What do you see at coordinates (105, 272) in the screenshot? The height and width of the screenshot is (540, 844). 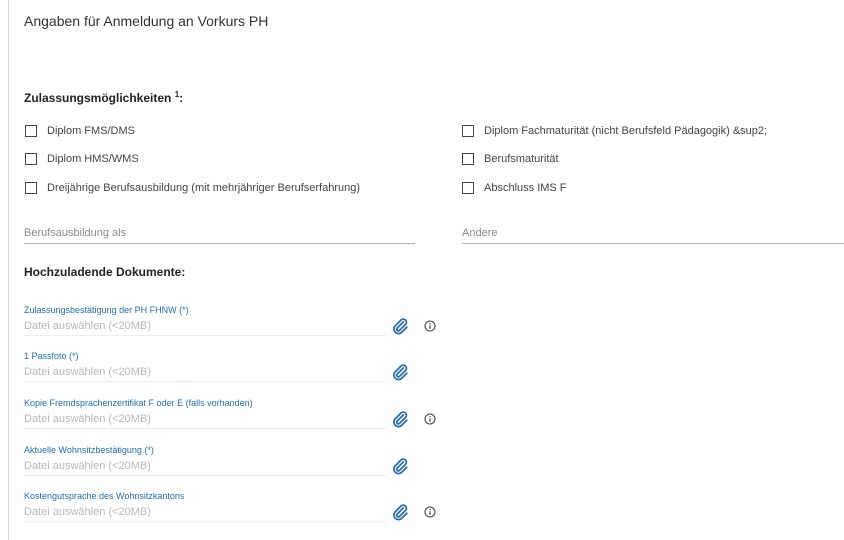 I see `documents-heading: Hochzuladende Dokumente:` at bounding box center [105, 272].